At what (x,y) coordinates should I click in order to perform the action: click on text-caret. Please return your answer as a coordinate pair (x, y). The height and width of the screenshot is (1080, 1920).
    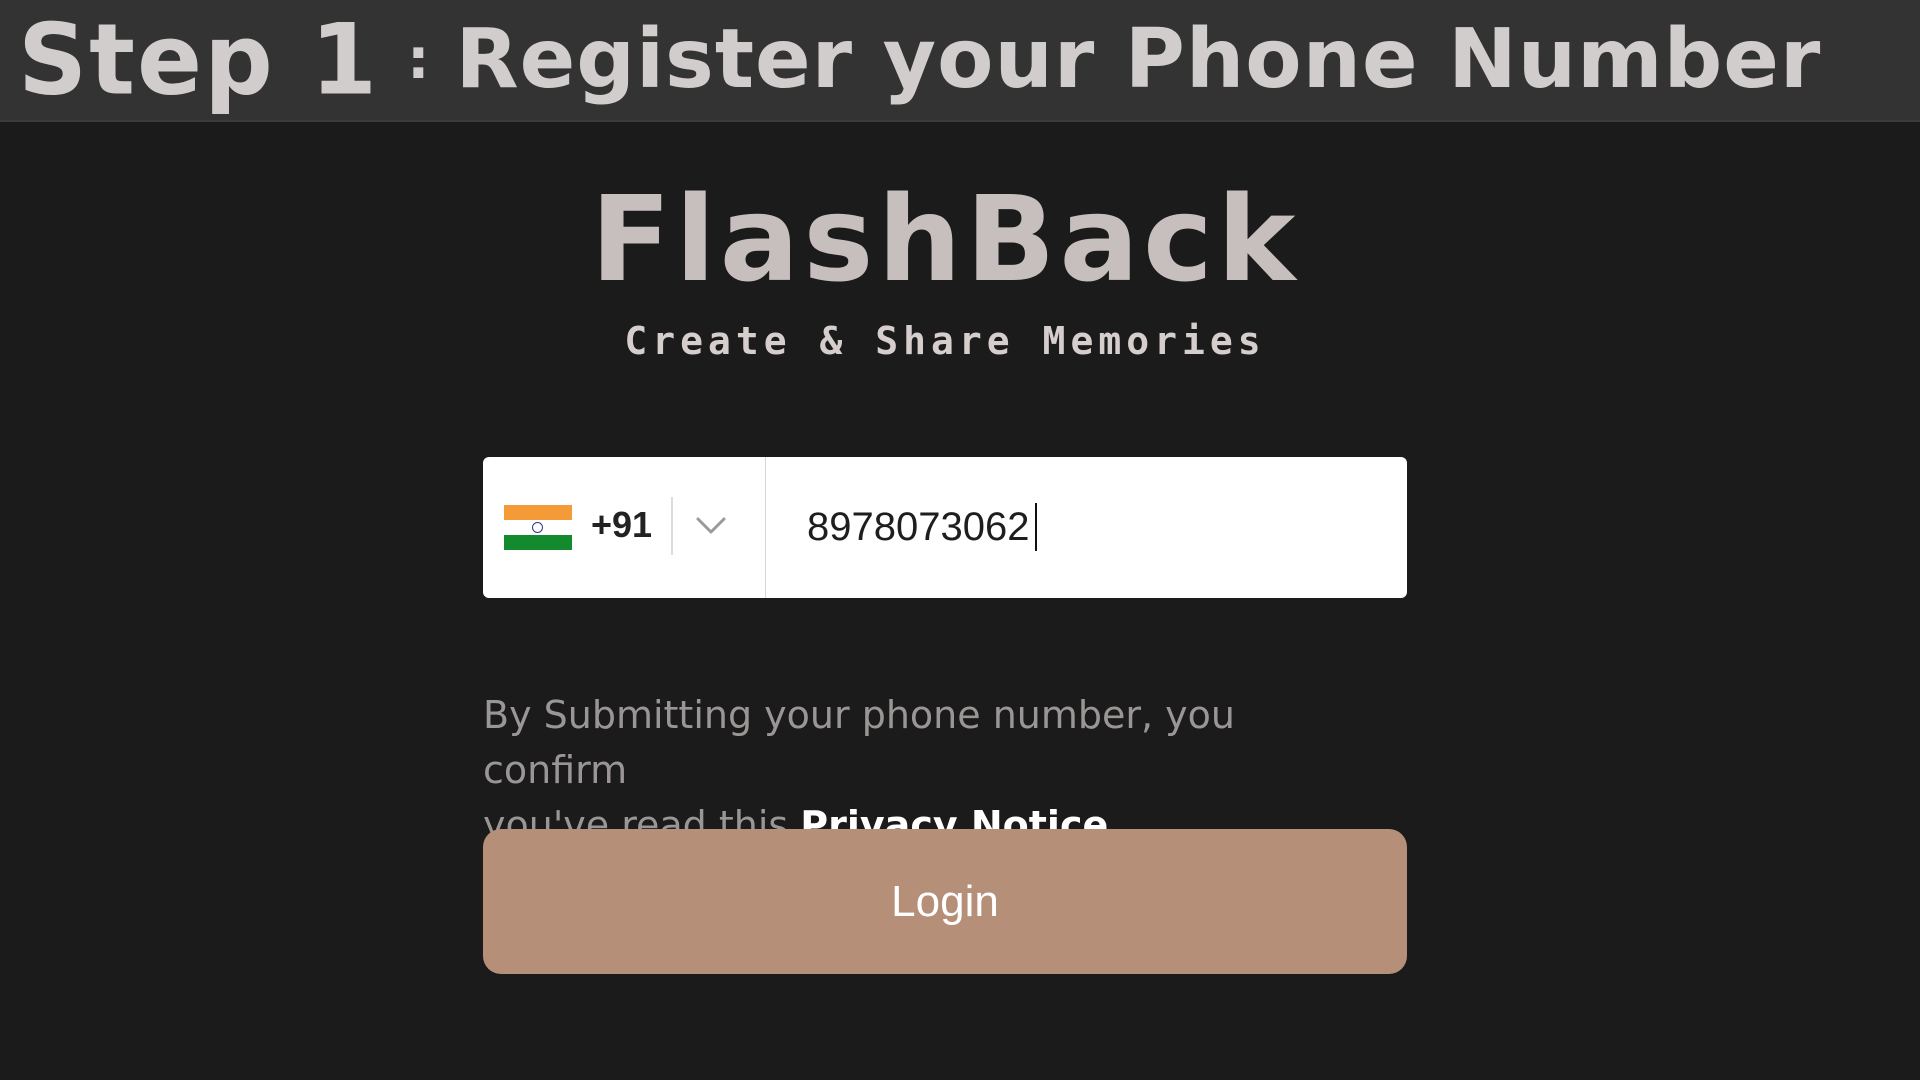
    Looking at the image, I should click on (1036, 527).